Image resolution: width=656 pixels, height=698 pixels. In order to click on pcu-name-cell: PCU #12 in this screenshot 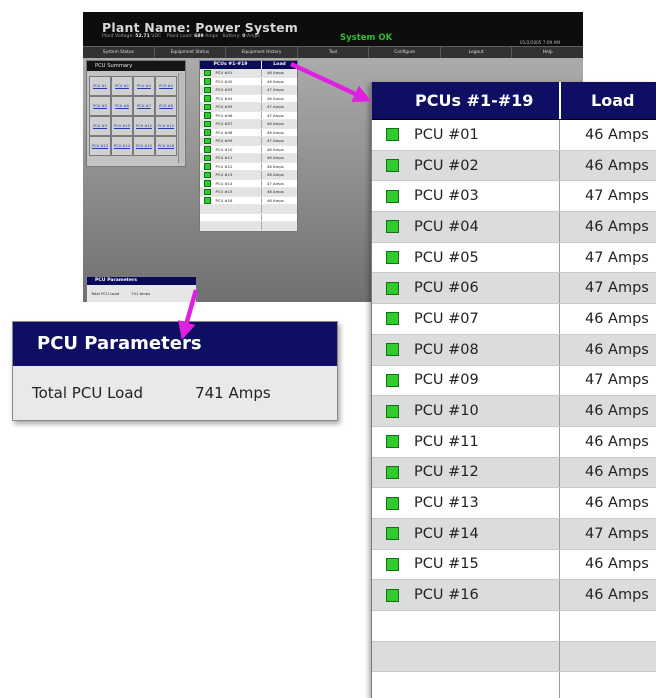, I will do `click(230, 167)`.